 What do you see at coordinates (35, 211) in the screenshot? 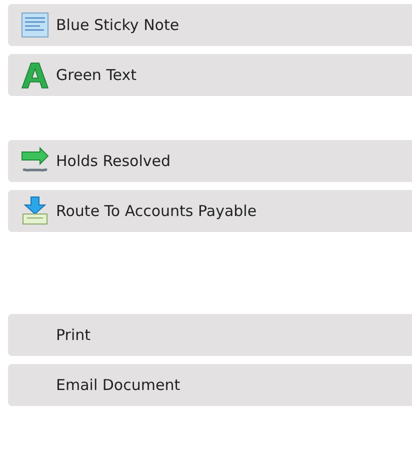
I see `tray-arrow-icon` at bounding box center [35, 211].